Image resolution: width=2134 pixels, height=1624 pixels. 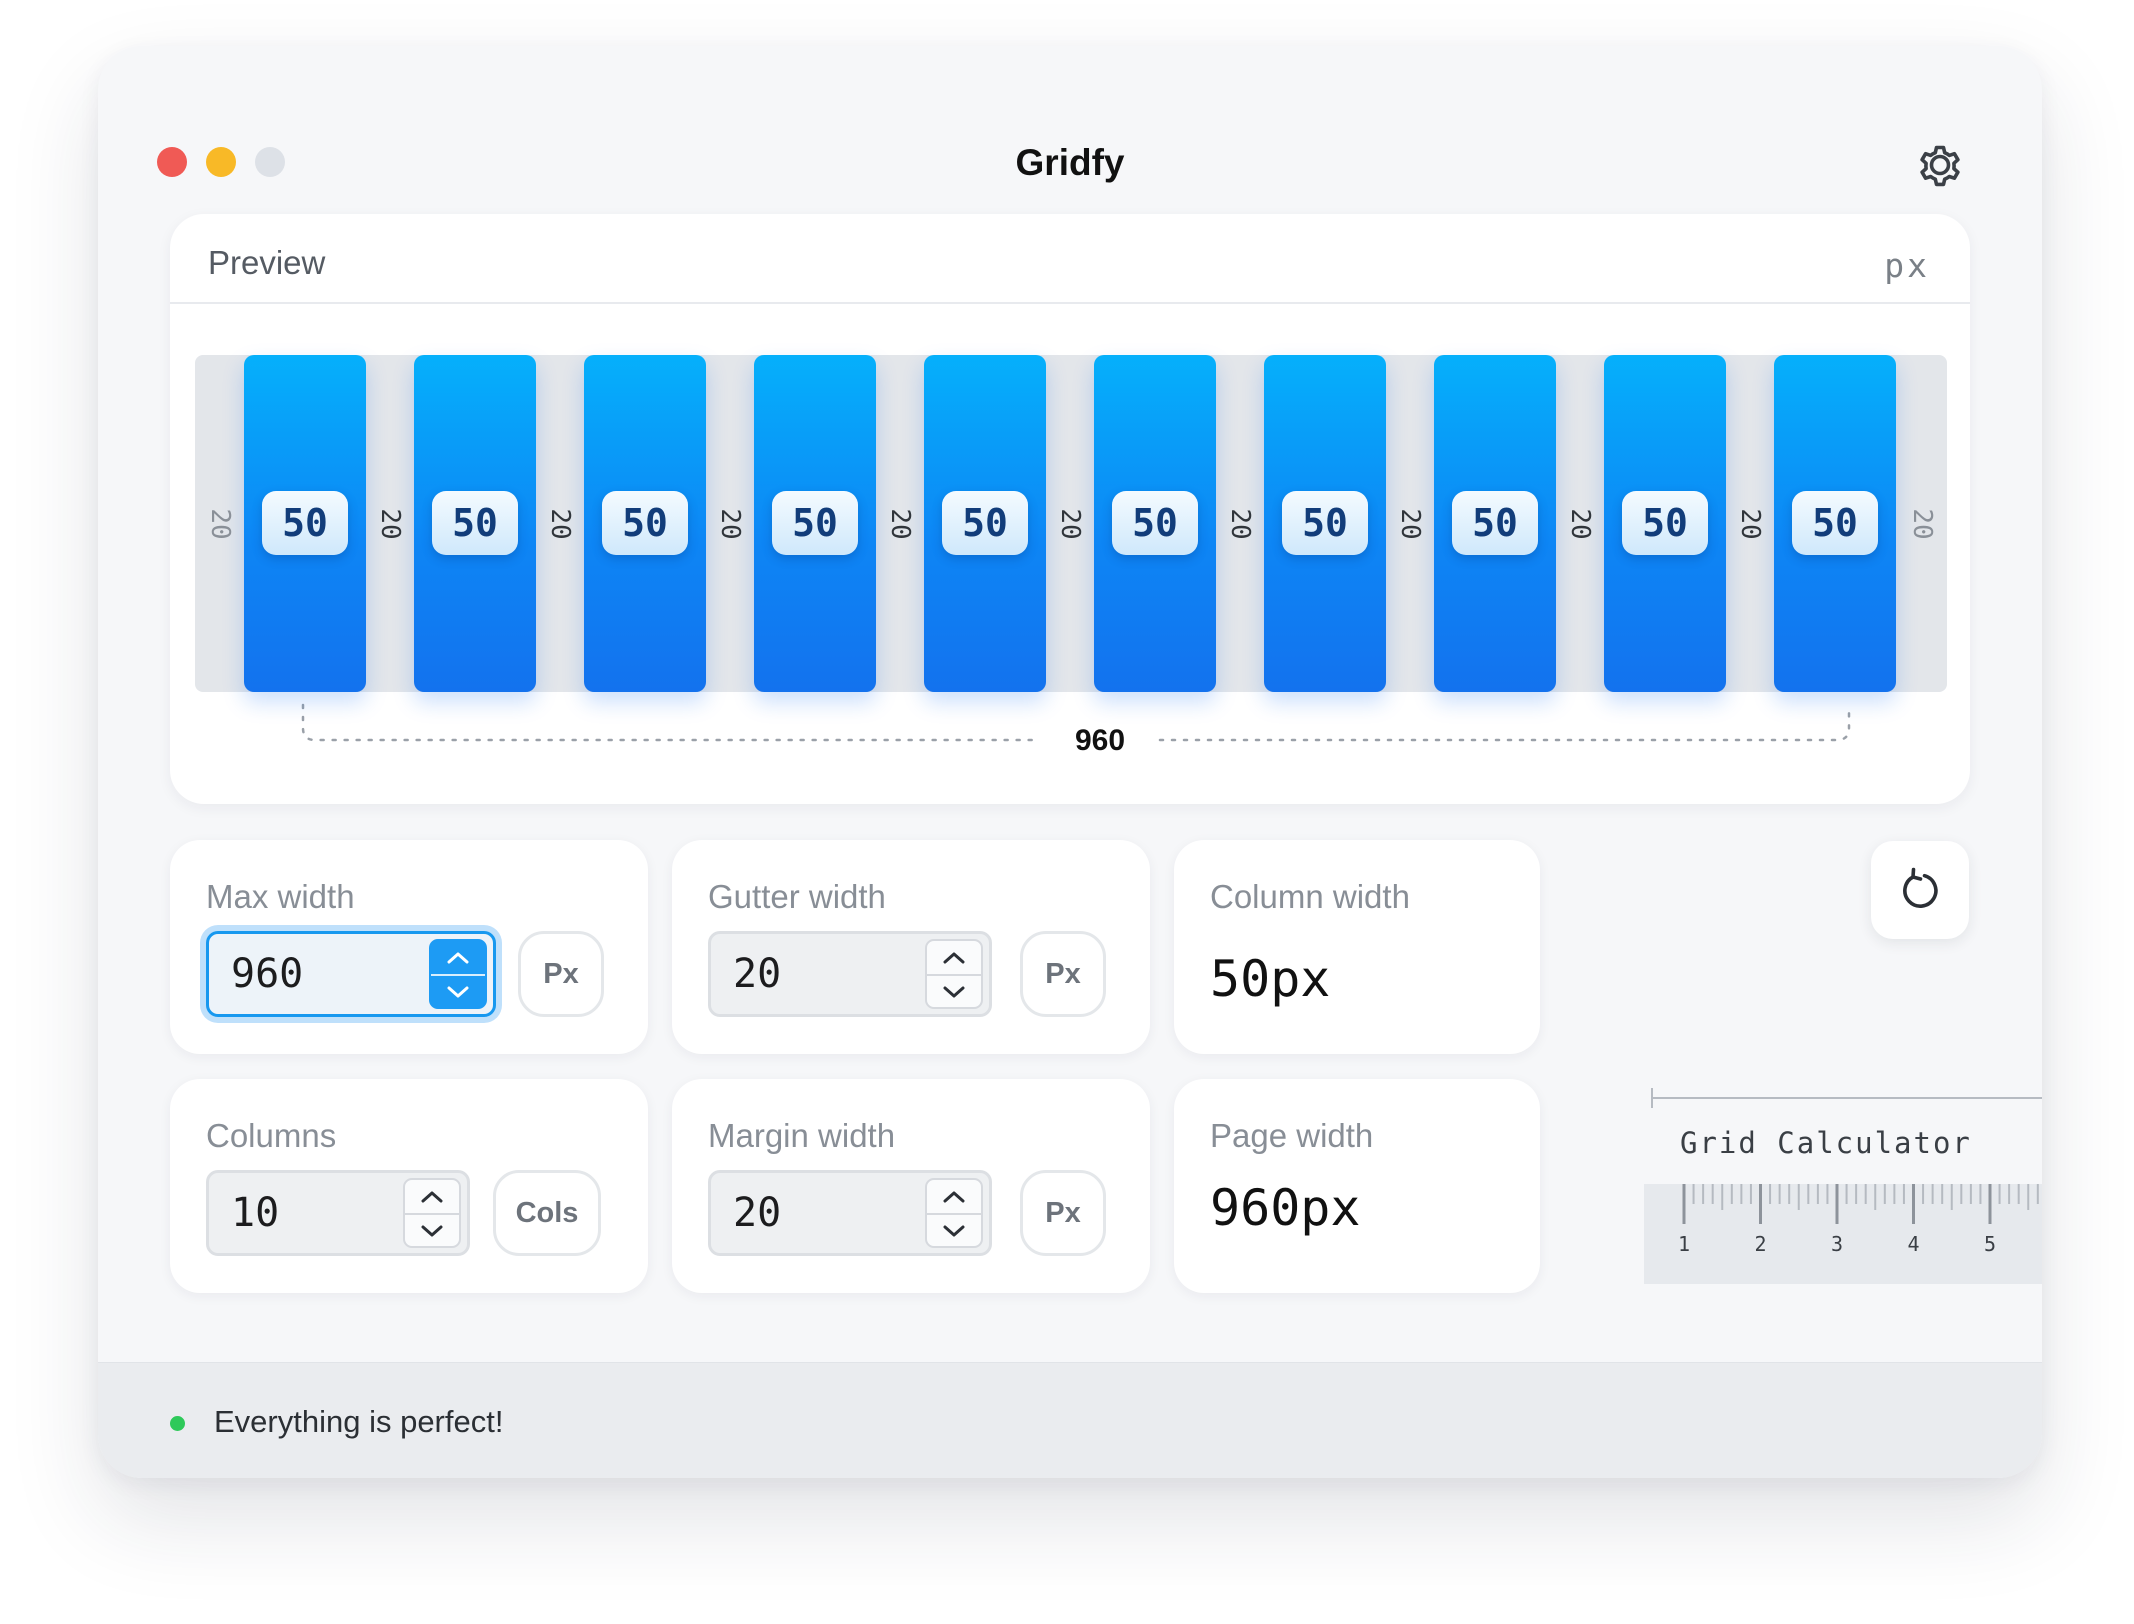 What do you see at coordinates (1292, 1135) in the screenshot?
I see `page-width-label: Page width` at bounding box center [1292, 1135].